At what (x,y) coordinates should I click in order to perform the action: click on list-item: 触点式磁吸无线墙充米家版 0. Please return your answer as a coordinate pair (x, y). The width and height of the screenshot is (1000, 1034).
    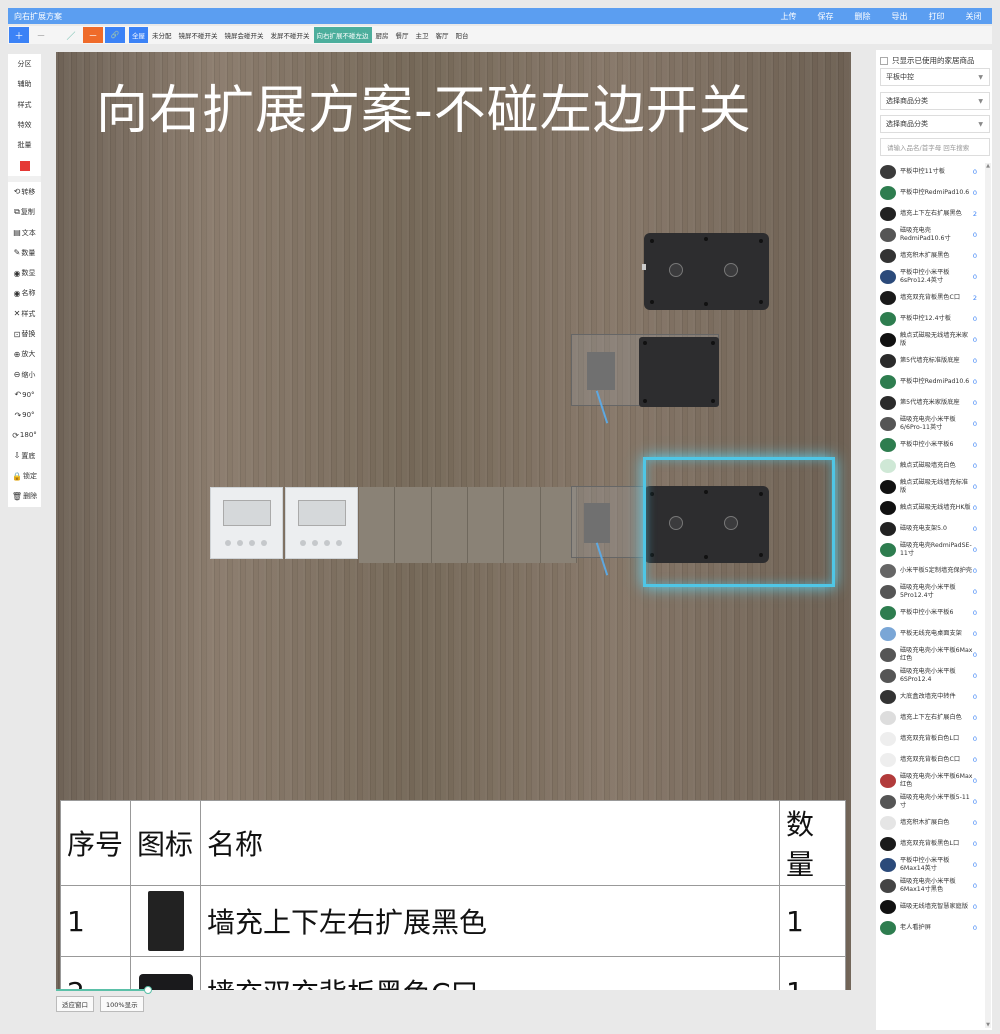
    Looking at the image, I should click on (934, 339).